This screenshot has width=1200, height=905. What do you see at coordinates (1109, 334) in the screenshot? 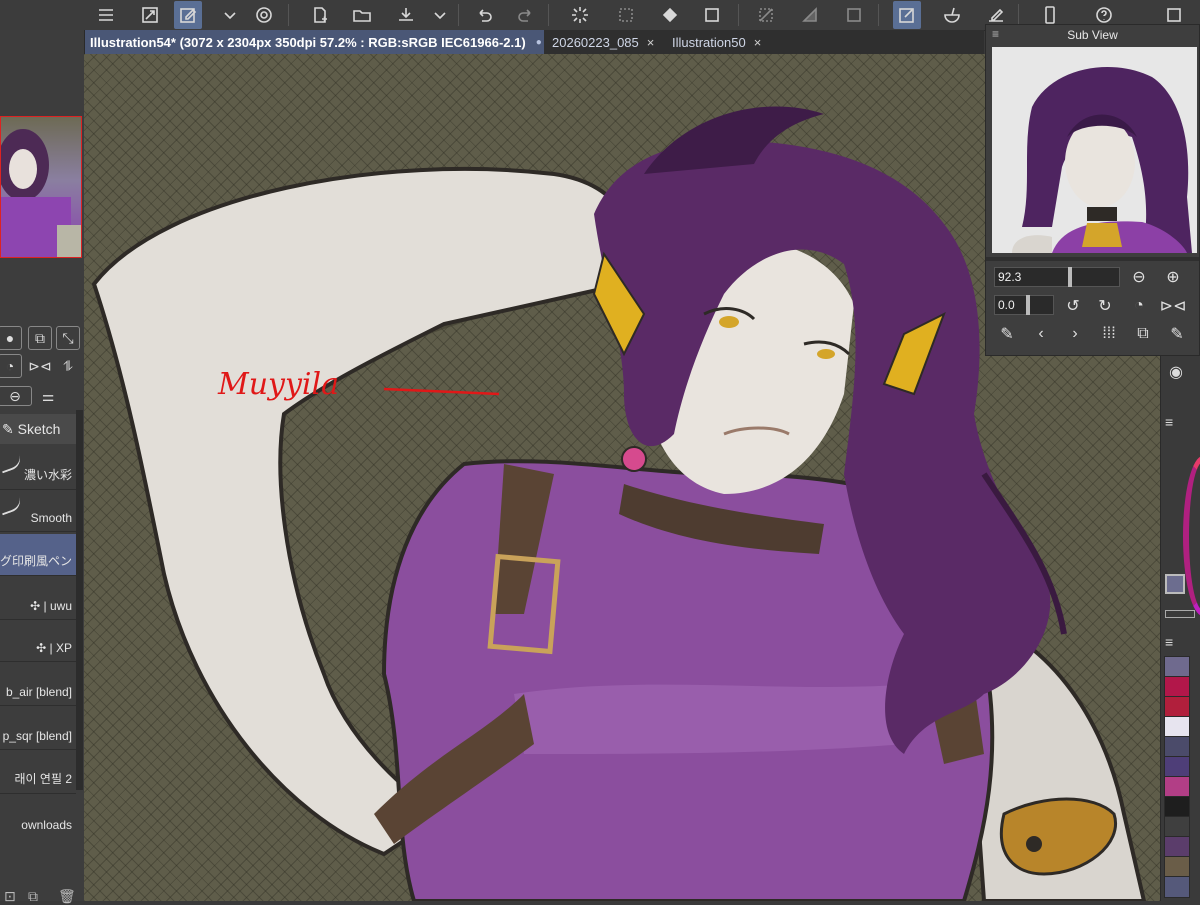
I see `grid-icon: ⁞⁞⁞` at bounding box center [1109, 334].